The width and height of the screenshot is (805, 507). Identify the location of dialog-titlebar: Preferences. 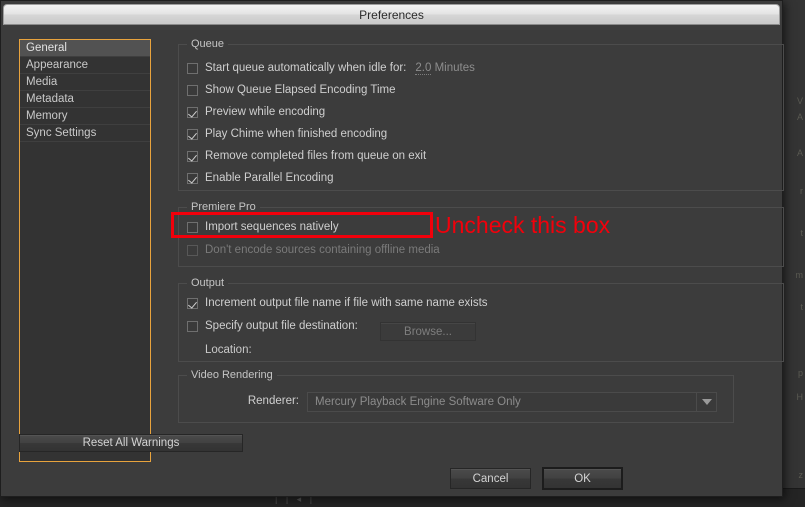
(391, 14).